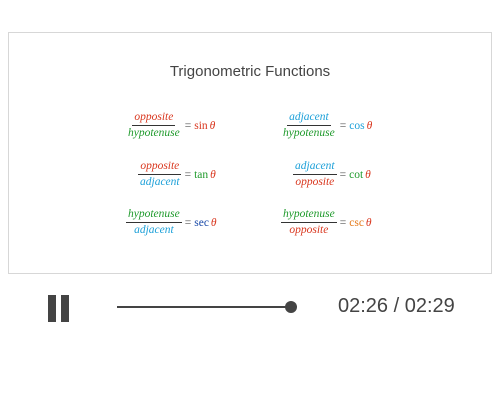  I want to click on player-controls: 02:26 / 02:29, so click(250, 307).